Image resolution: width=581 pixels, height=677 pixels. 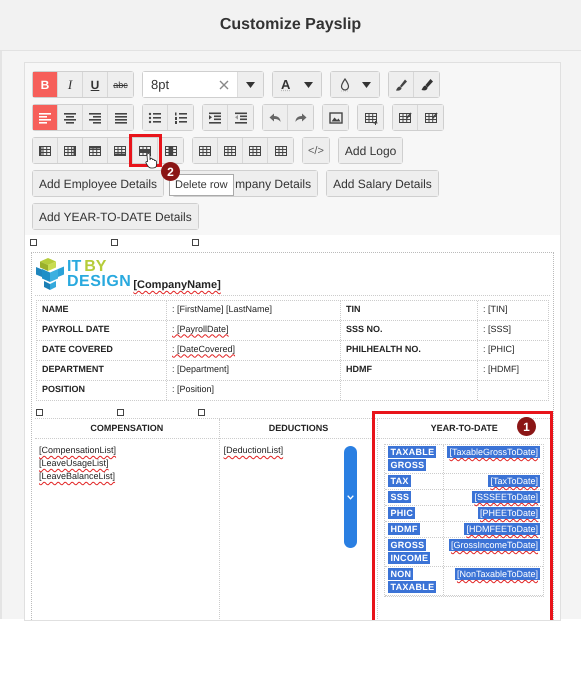 What do you see at coordinates (181, 117) in the screenshot?
I see `numbered-list-icon` at bounding box center [181, 117].